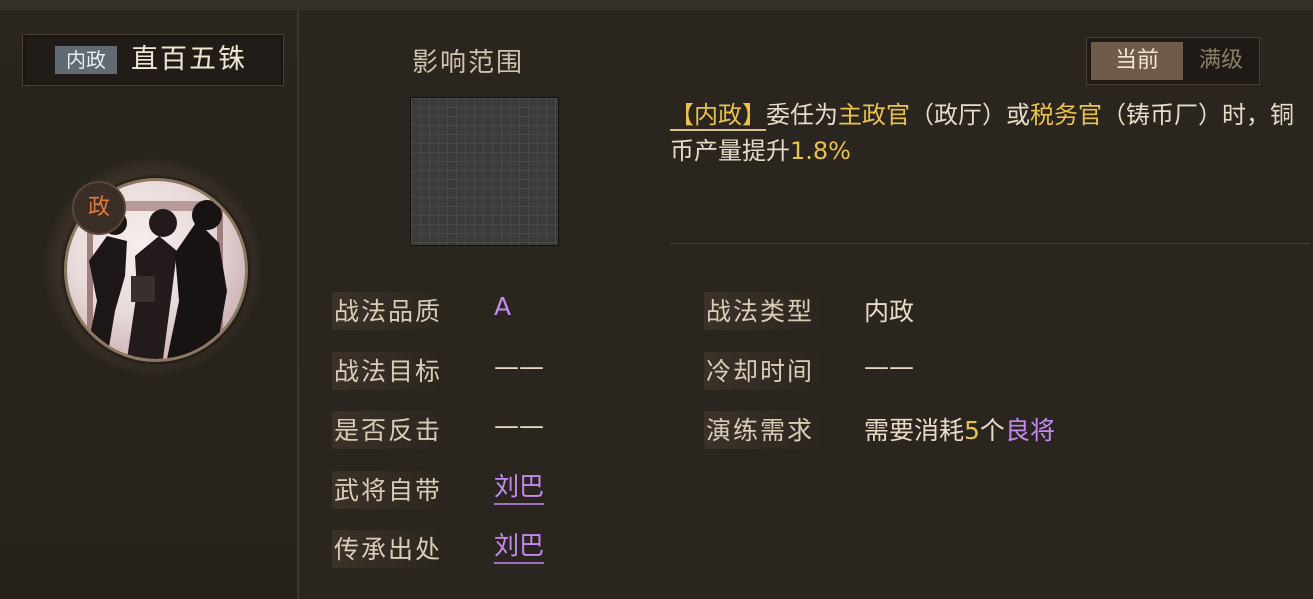 This screenshot has width=1313, height=599. Describe the element at coordinates (763, 430) in the screenshot. I see `label-drill: 演练需求` at that location.